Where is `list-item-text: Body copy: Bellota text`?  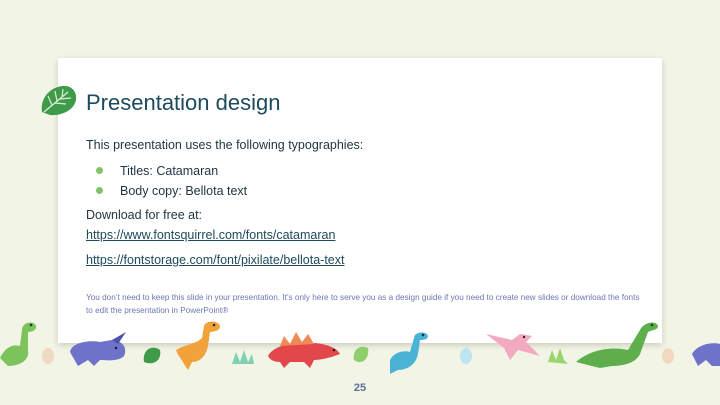 list-item-text: Body copy: Bellota text is located at coordinates (184, 191).